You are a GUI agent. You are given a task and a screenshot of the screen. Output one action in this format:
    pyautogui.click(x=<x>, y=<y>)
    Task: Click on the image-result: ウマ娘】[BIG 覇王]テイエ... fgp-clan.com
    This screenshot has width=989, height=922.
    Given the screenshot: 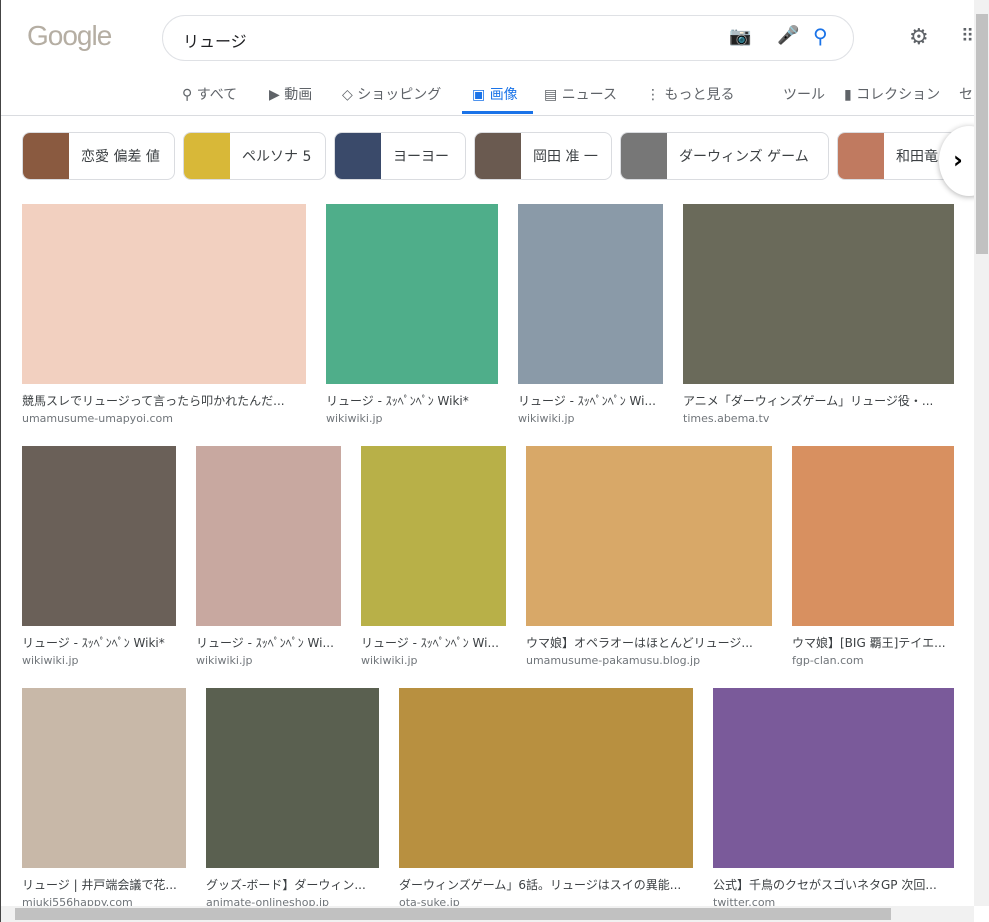 What is the action you would take?
    pyautogui.click(x=873, y=556)
    